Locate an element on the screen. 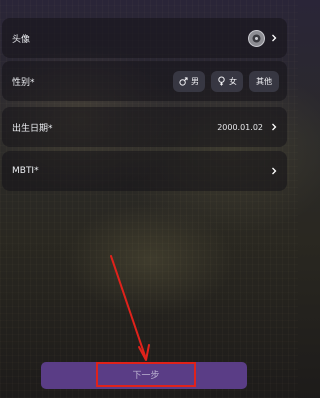  avatar-image-icon is located at coordinates (256, 38).